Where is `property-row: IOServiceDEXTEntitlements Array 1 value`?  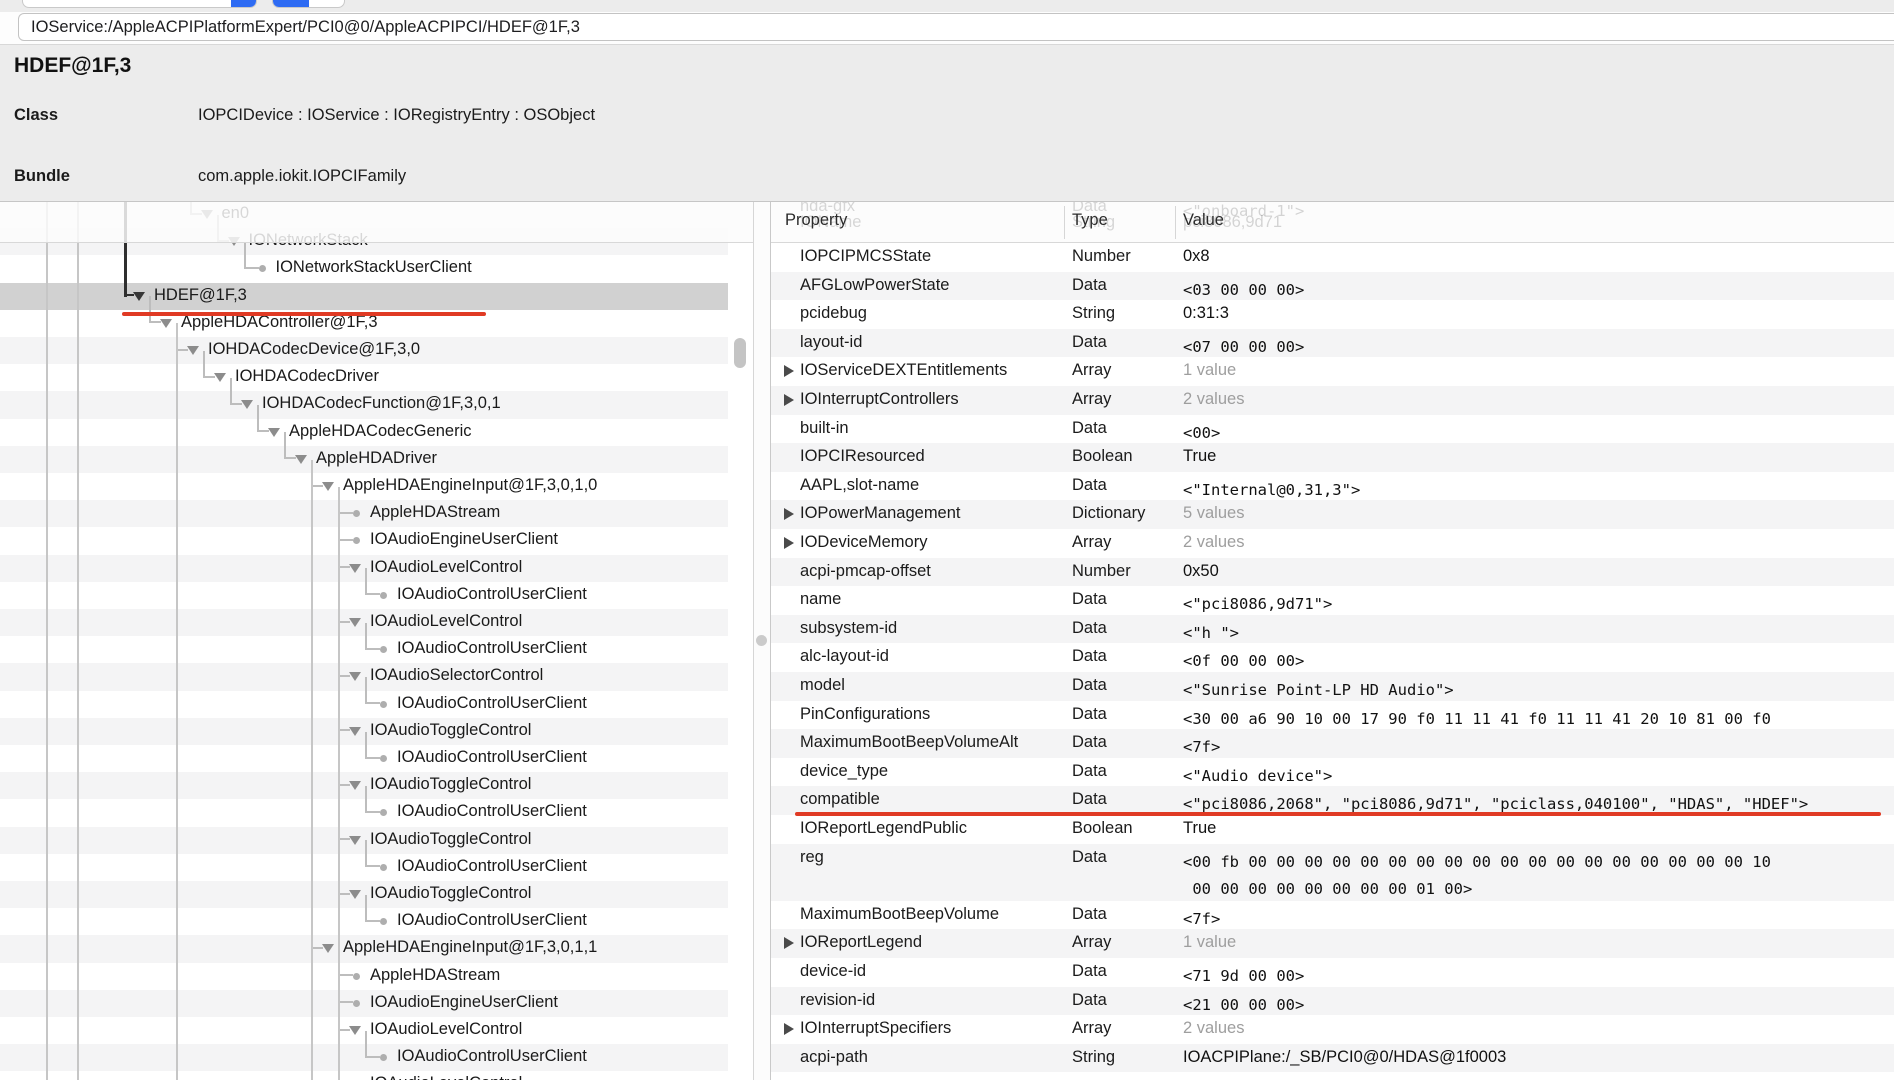 property-row: IOServiceDEXTEntitlements Array 1 value is located at coordinates (1332, 371).